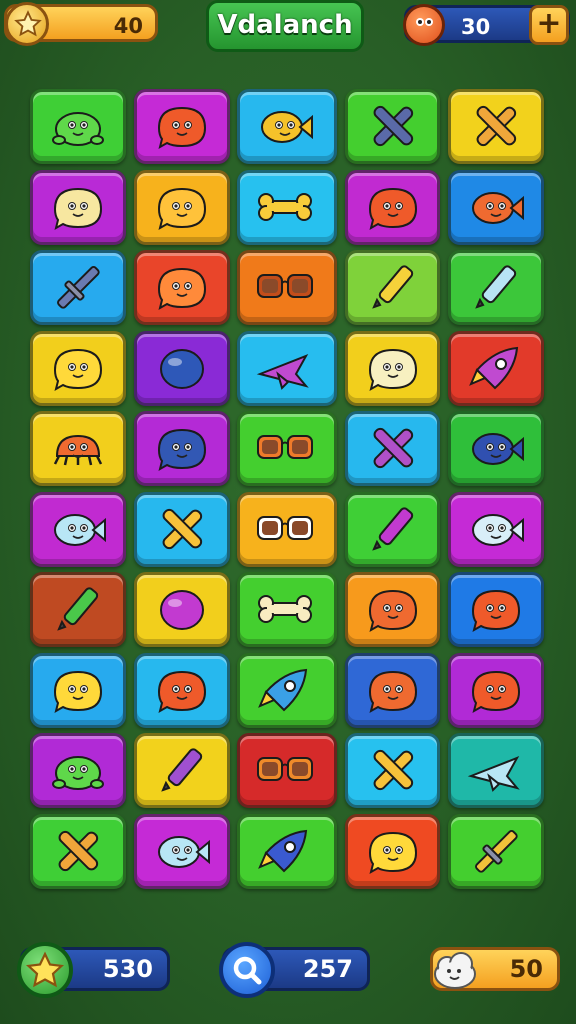  Describe the element at coordinates (549, 25) in the screenshot. I see `add-lives-button: +` at that location.